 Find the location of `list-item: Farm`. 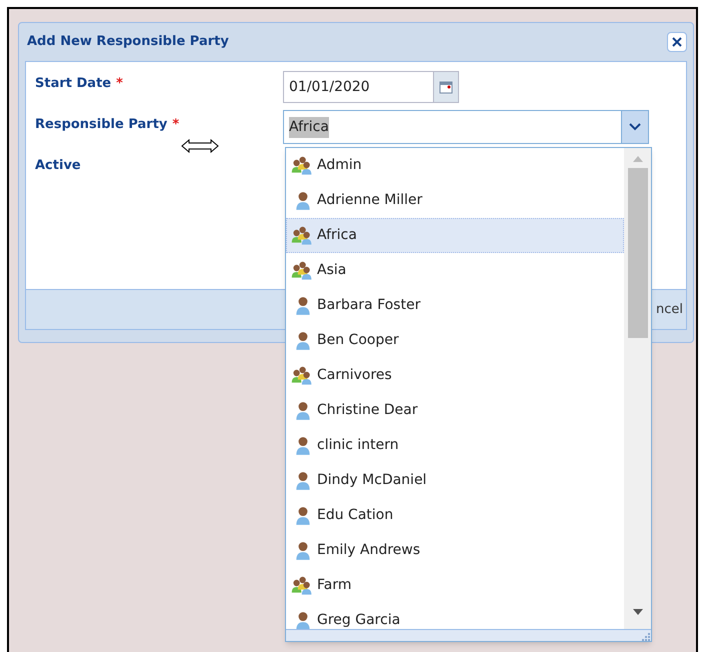

list-item: Farm is located at coordinates (455, 585).